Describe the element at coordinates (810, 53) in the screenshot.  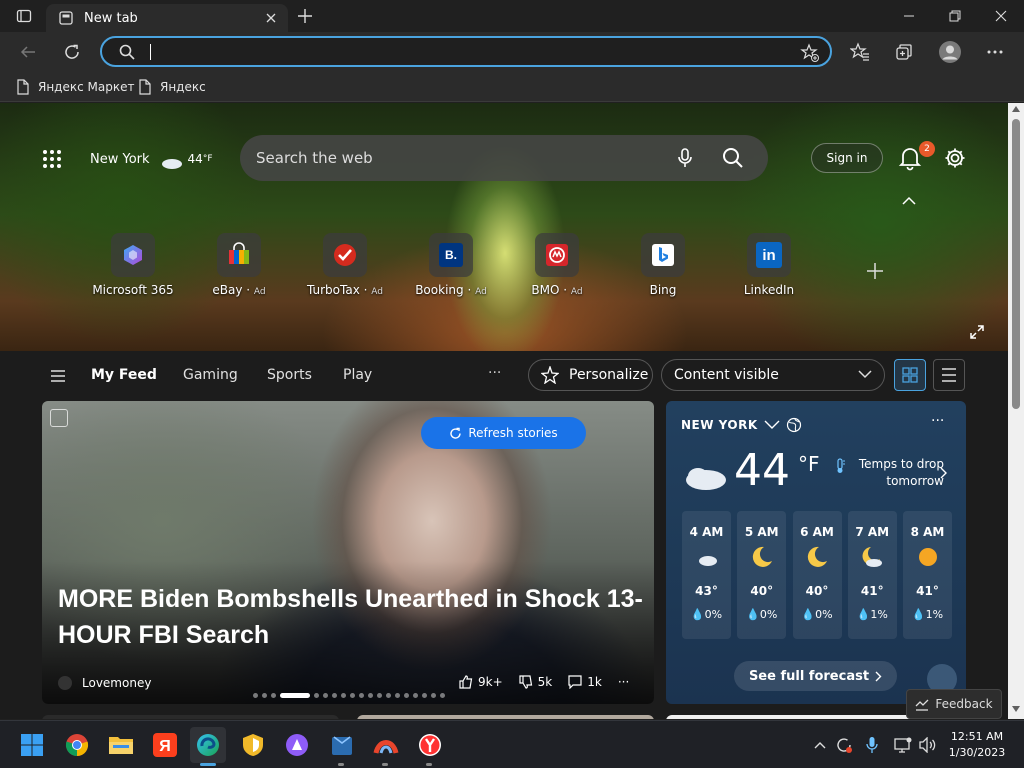
I see `add-favorite-icon` at that location.